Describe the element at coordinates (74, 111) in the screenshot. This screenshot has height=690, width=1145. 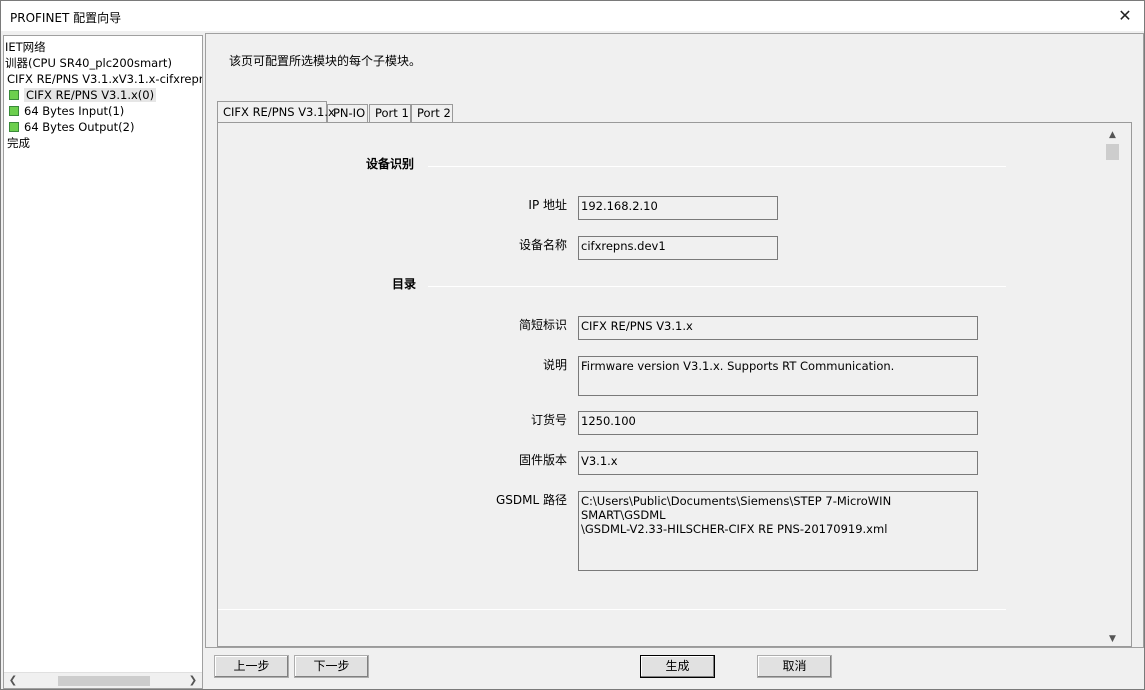
I see `tree-item-label: 64 Bytes Input(1)` at that location.